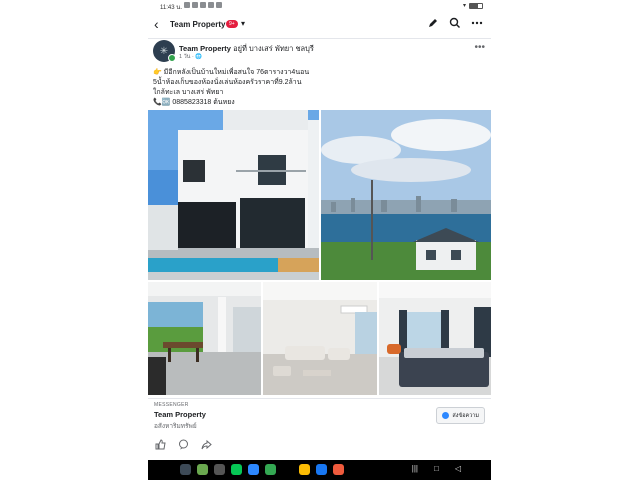 The width and height of the screenshot is (640, 480). I want to click on comment-icon, so click(183, 446).